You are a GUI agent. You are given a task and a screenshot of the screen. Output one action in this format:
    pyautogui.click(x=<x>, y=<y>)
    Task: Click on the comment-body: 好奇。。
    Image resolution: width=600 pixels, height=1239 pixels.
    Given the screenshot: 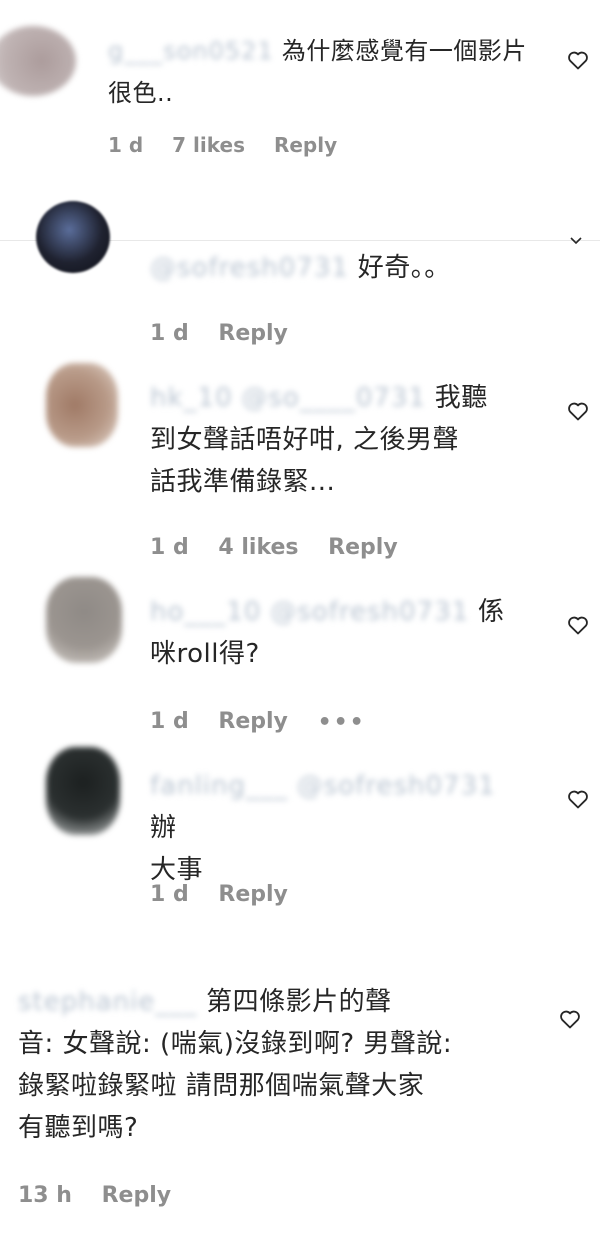 What is the action you would take?
    pyautogui.click(x=404, y=268)
    